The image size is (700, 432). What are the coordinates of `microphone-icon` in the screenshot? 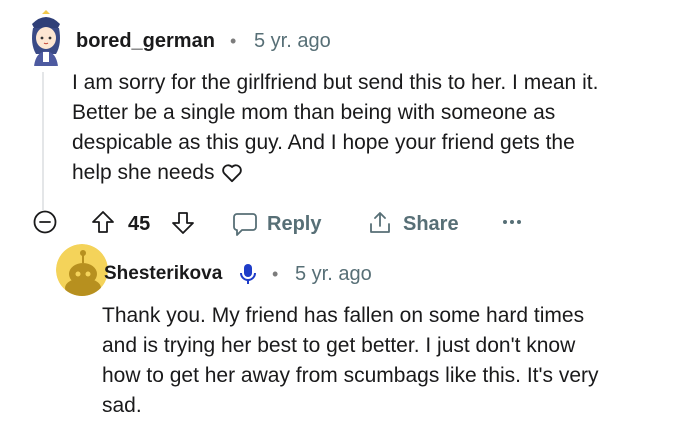 It's located at (248, 274).